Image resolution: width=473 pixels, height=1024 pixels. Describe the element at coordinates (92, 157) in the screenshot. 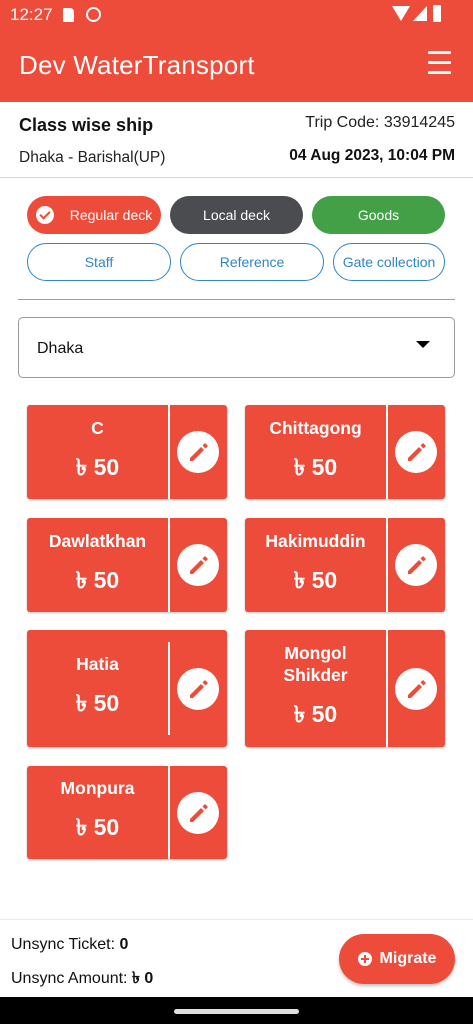

I see `route-label: Dhaka - Barishal(UP)` at that location.